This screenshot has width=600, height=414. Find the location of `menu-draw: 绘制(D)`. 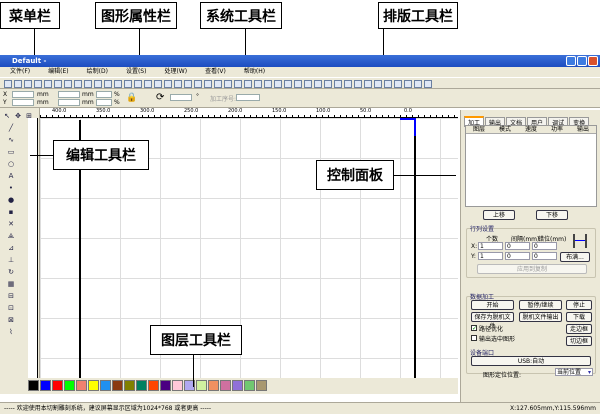

menu-draw: 绘制(D) is located at coordinates (97, 72).